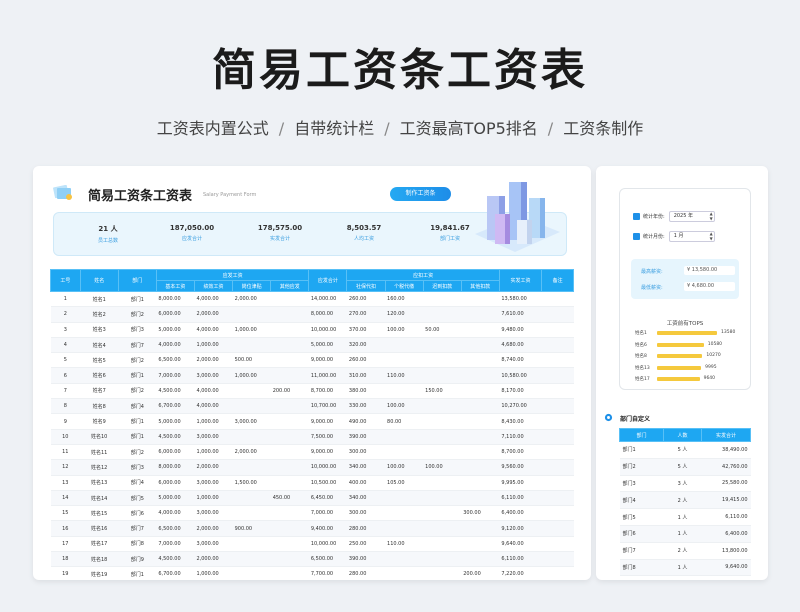  What do you see at coordinates (709, 378) in the screenshot?
I see `top5-value: 9640` at bounding box center [709, 378].